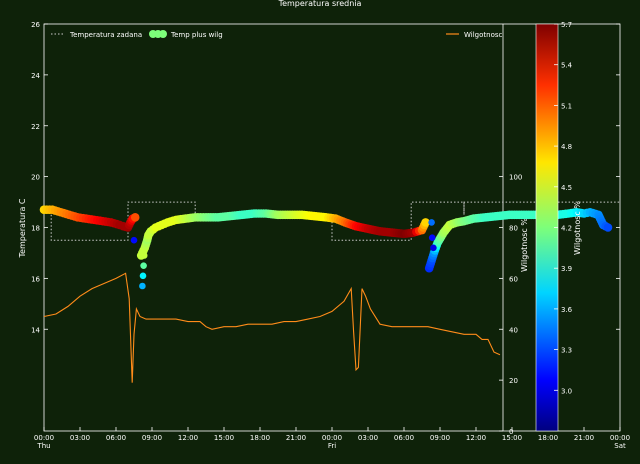 Image resolution: width=640 pixels, height=464 pixels. I want to click on y-tick-label: 18, so click(35, 229).